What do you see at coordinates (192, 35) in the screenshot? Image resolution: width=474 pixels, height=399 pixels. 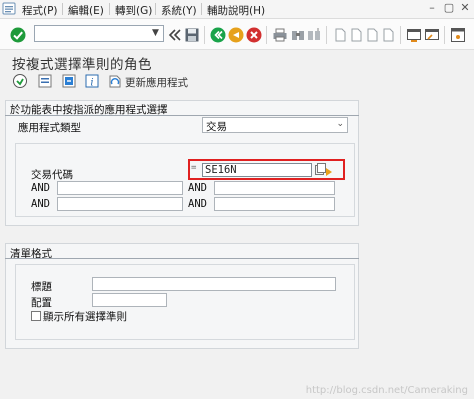 I see `save-icon` at bounding box center [192, 35].